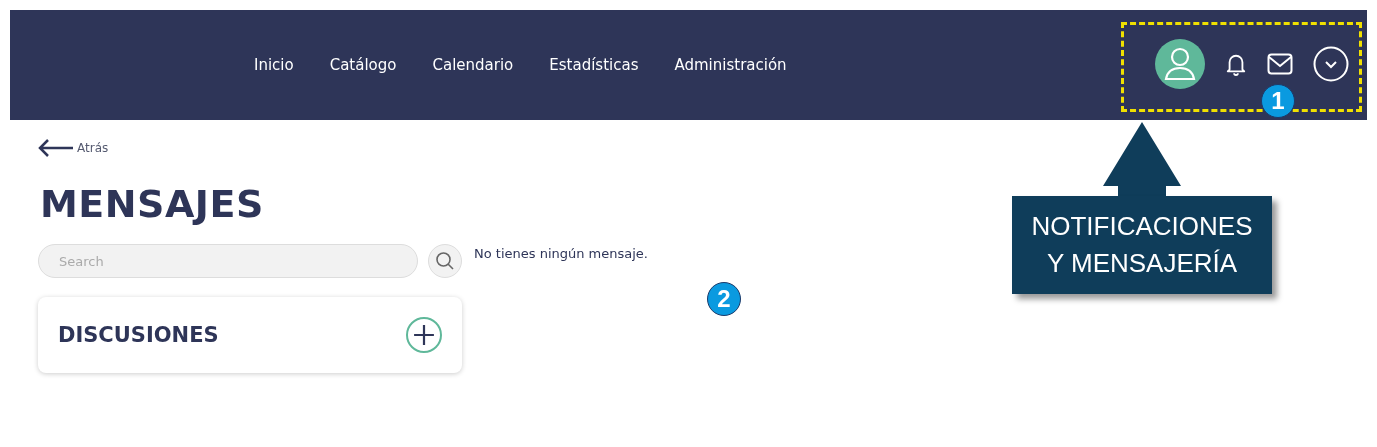  Describe the element at coordinates (1280, 64) in the screenshot. I see `mail-icon` at that location.